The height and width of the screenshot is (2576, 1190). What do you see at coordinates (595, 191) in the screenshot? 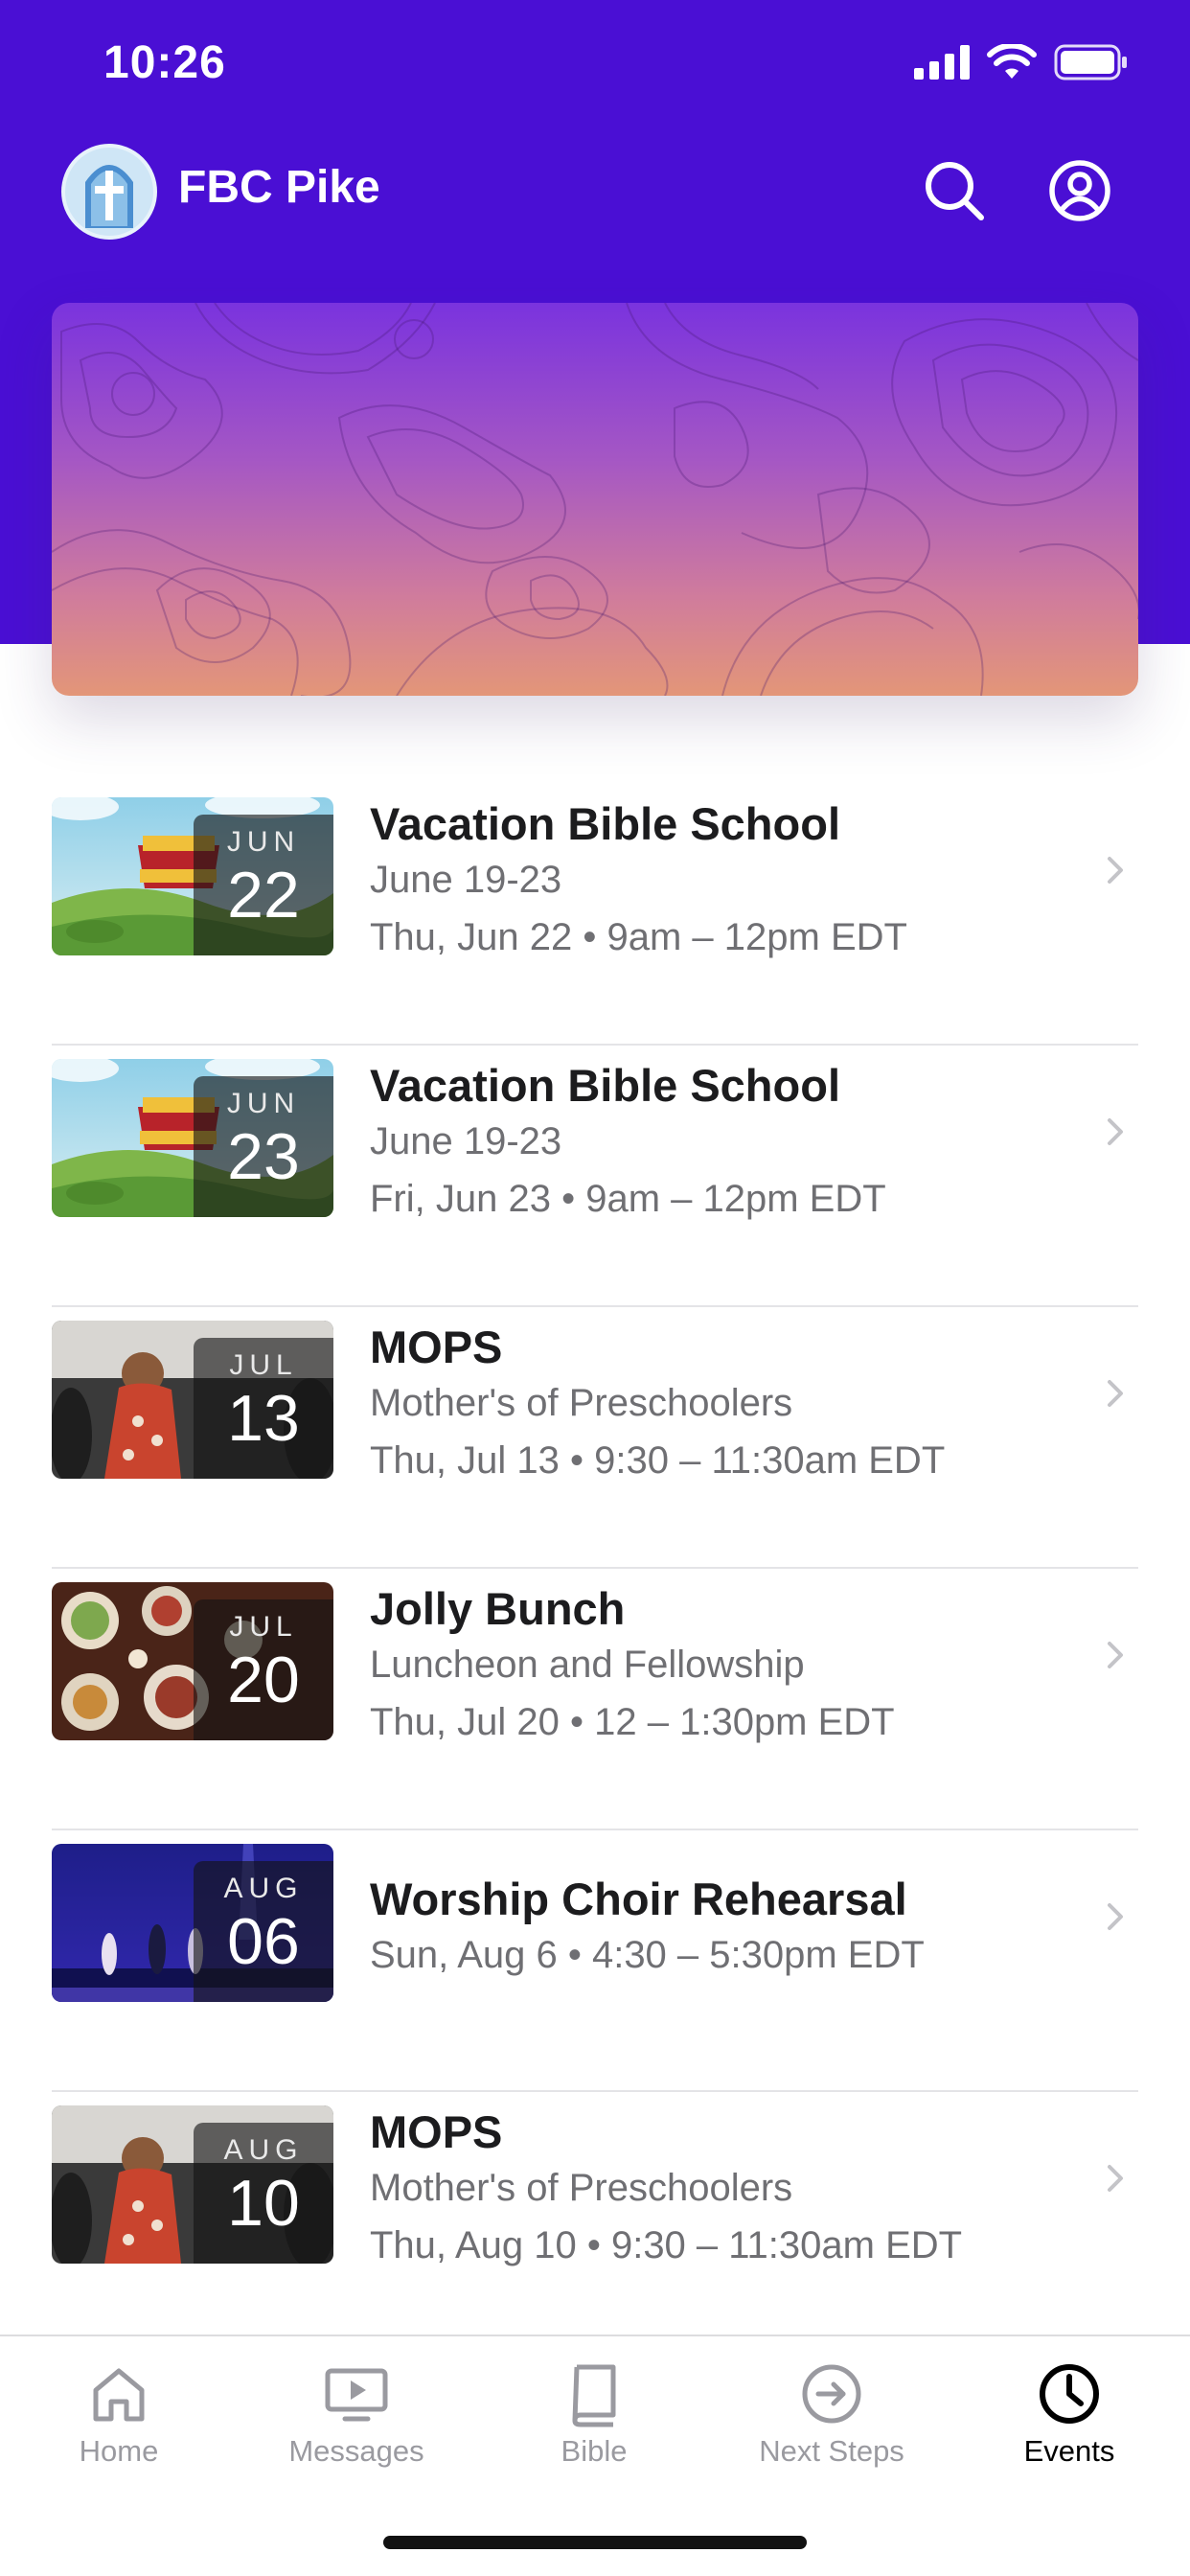
I see `app-header: FBC Pike` at bounding box center [595, 191].